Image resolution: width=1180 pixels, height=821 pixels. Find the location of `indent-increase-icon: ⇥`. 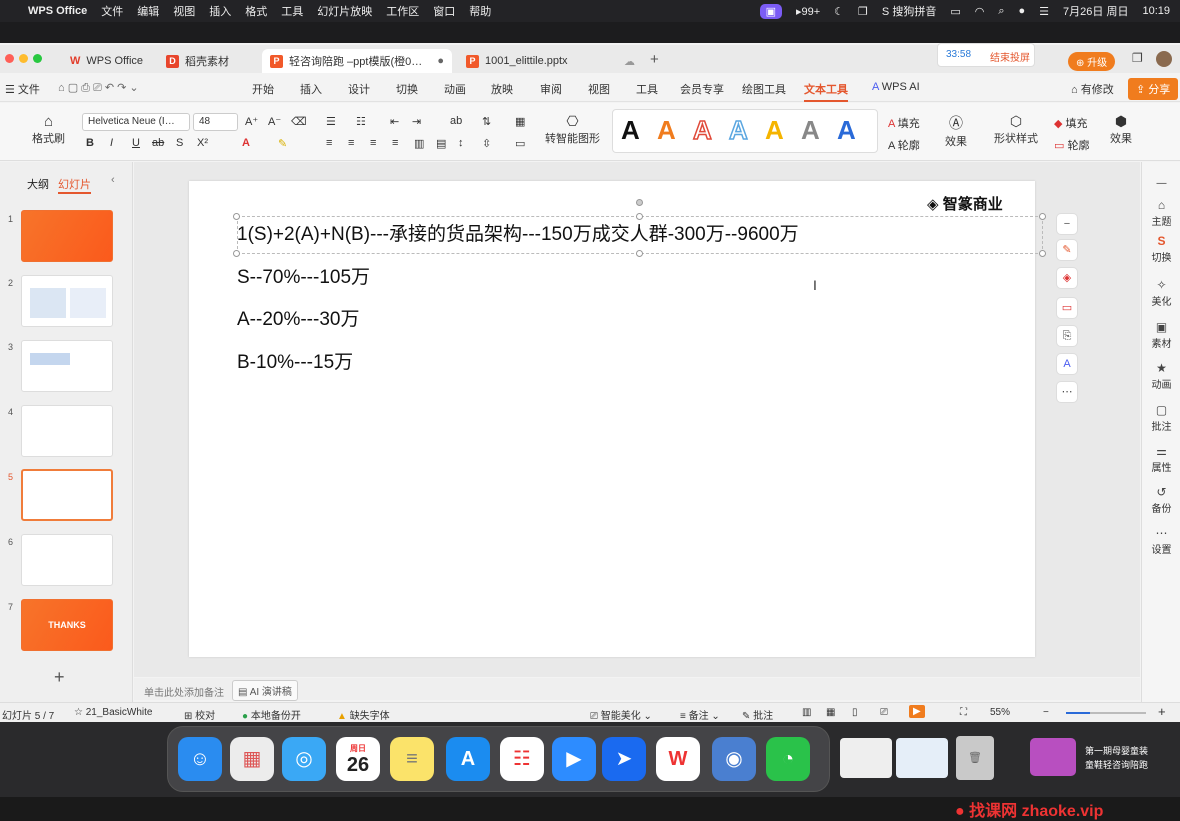

indent-increase-icon: ⇥ is located at coordinates (416, 121).